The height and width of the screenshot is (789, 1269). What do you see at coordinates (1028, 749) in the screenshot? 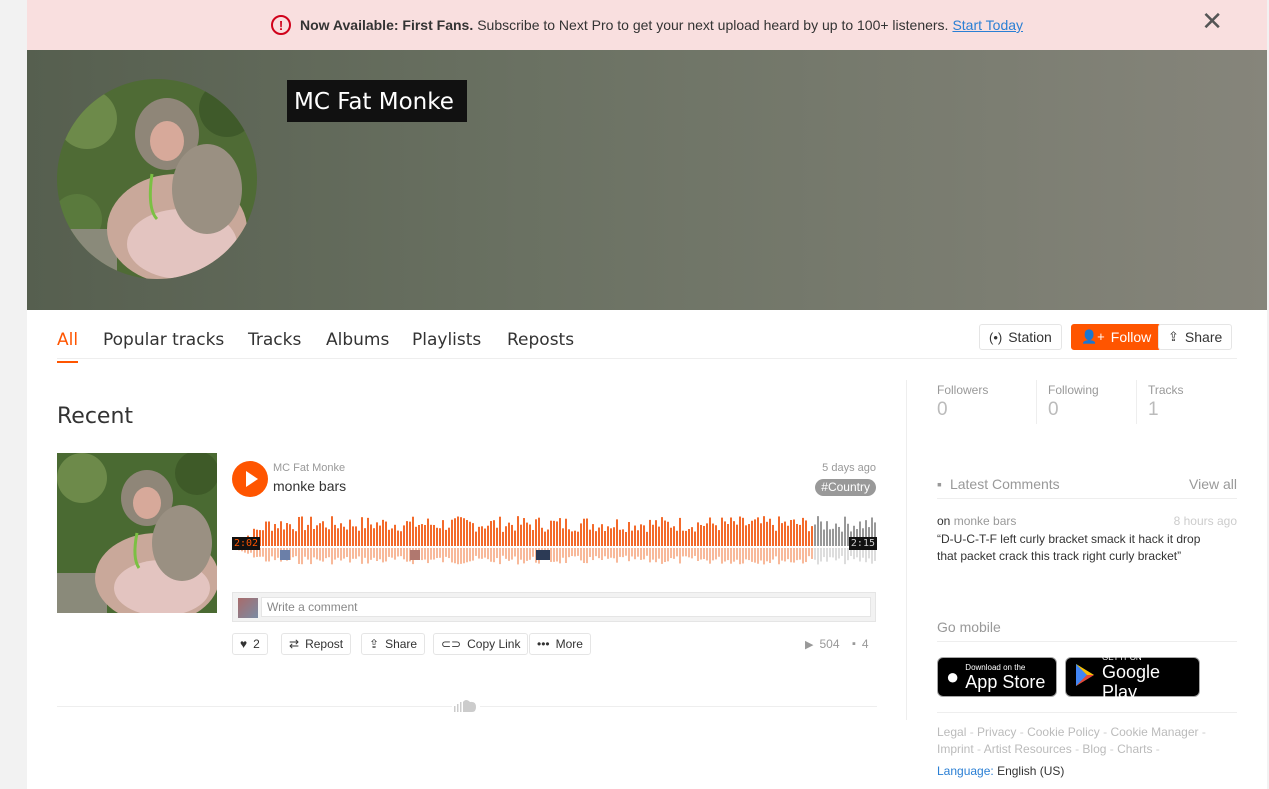
I see `footer-link-artist-resources: Artist Resources` at bounding box center [1028, 749].